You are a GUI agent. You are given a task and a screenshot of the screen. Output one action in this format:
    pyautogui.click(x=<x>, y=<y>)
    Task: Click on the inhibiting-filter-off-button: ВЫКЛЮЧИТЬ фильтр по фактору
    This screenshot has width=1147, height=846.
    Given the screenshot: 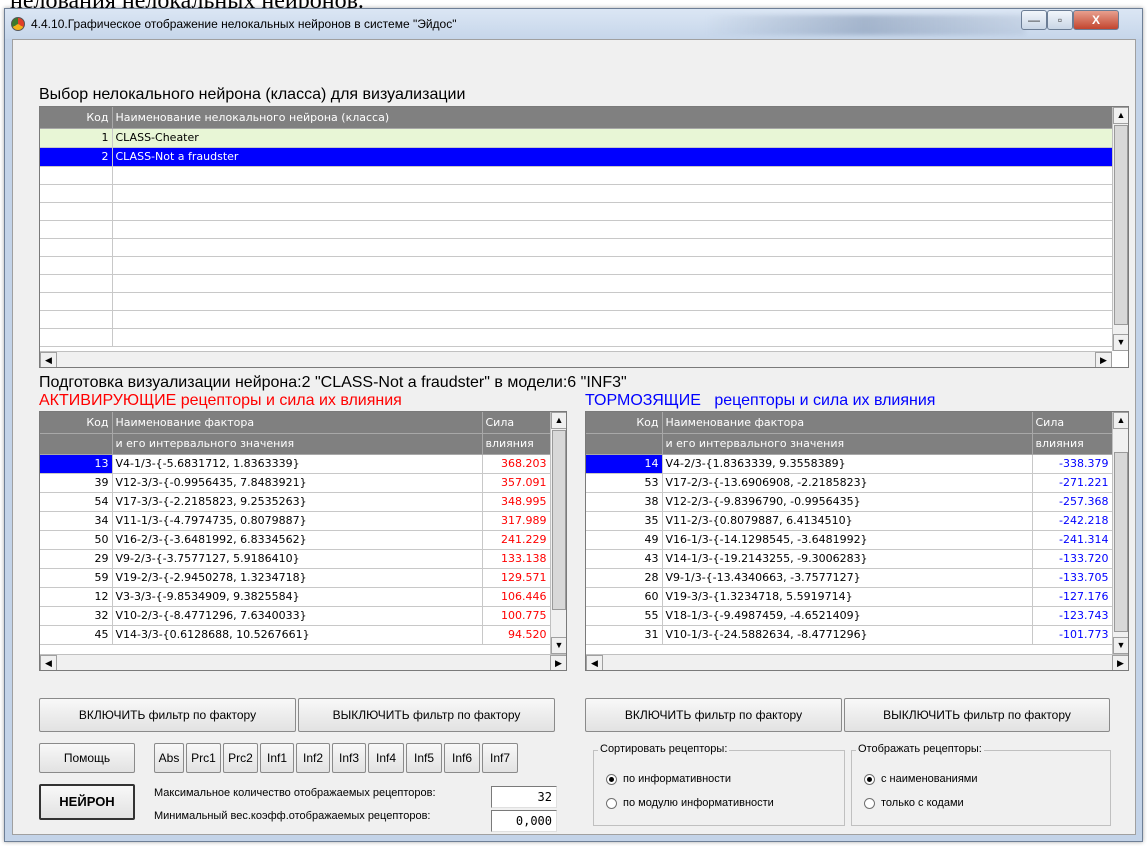 What is the action you would take?
    pyautogui.click(x=977, y=715)
    